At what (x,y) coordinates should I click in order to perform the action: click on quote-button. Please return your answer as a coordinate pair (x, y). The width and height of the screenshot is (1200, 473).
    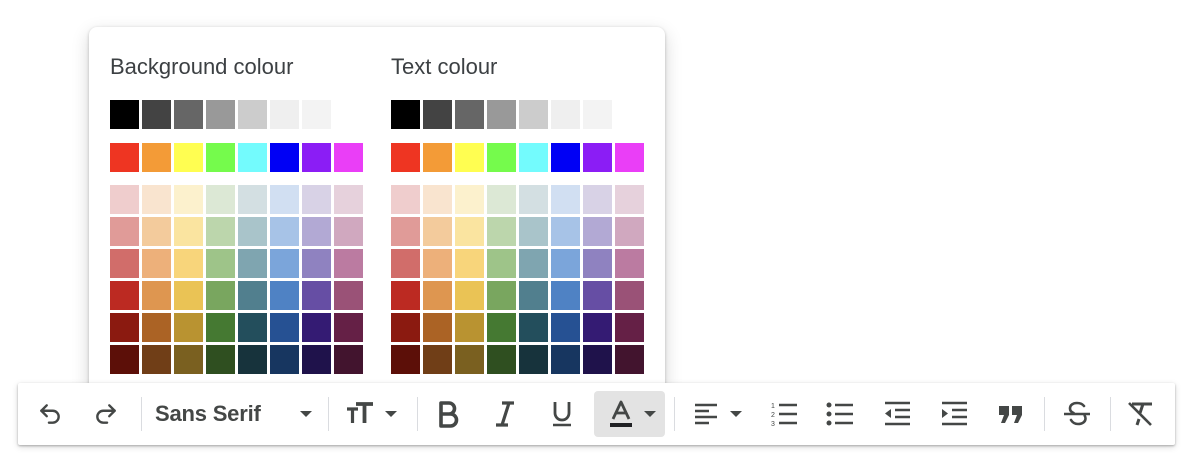
    Looking at the image, I should click on (1011, 414).